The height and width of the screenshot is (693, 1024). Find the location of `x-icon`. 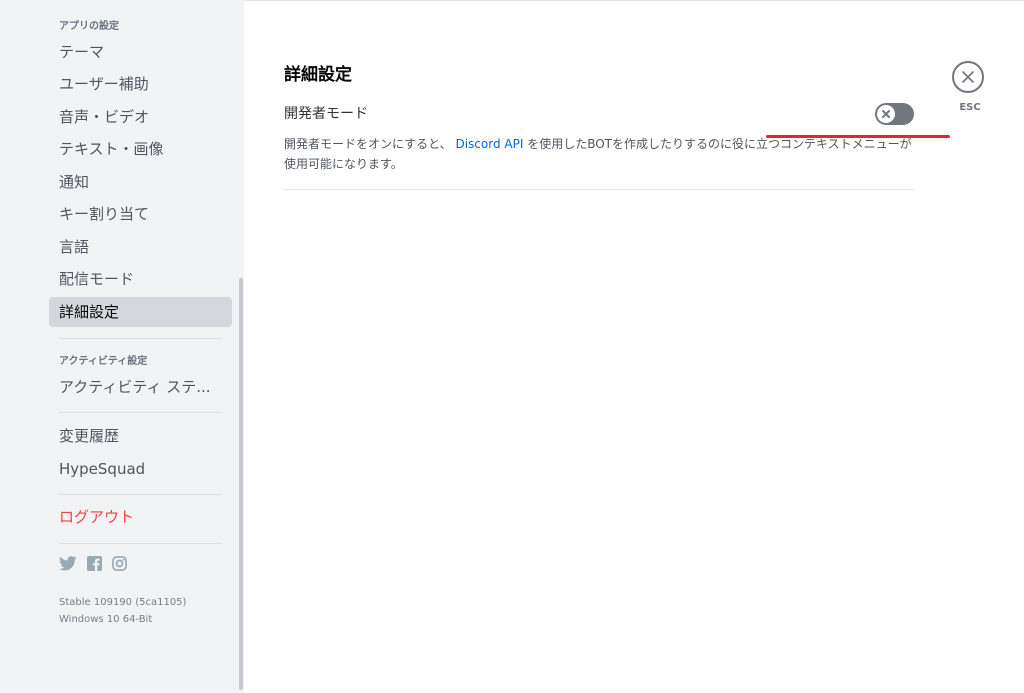

x-icon is located at coordinates (886, 114).